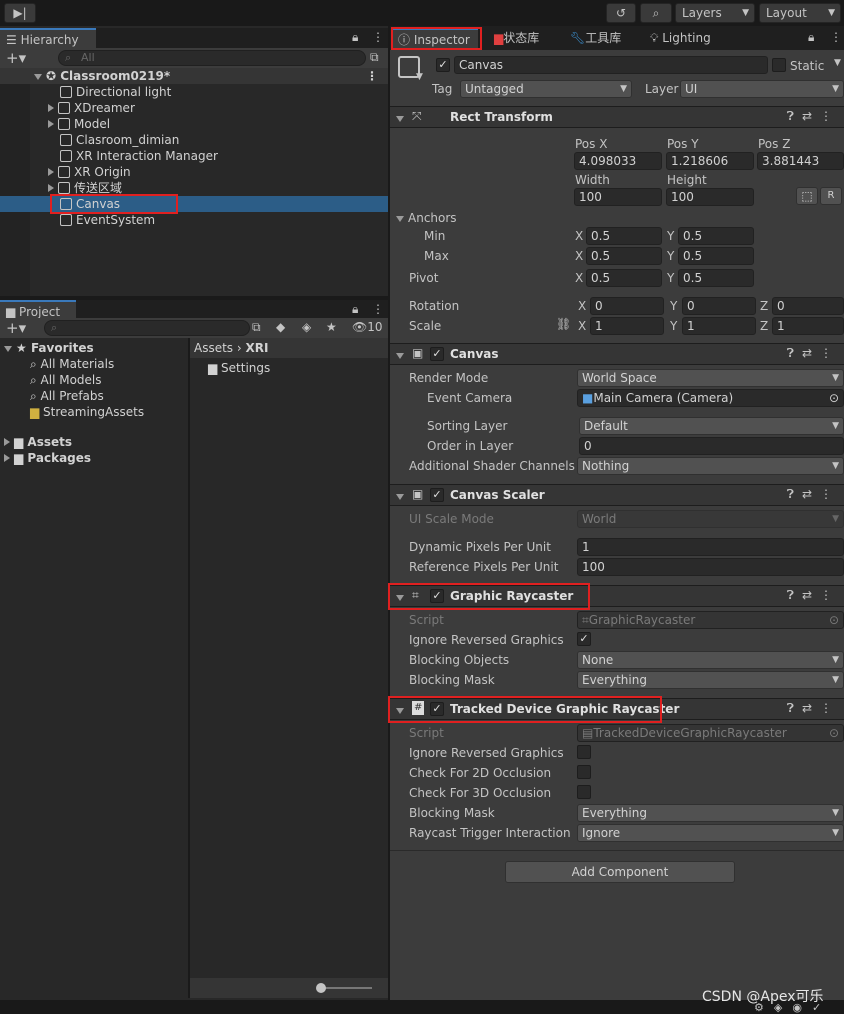 The image size is (844, 1014). I want to click on breadcrumb-assets: Assets, so click(213, 348).